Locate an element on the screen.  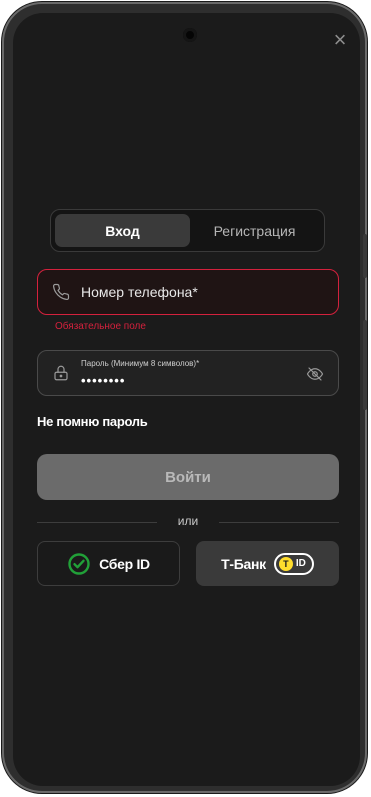
auth-tabs: Вход Регистрация is located at coordinates (187, 230).